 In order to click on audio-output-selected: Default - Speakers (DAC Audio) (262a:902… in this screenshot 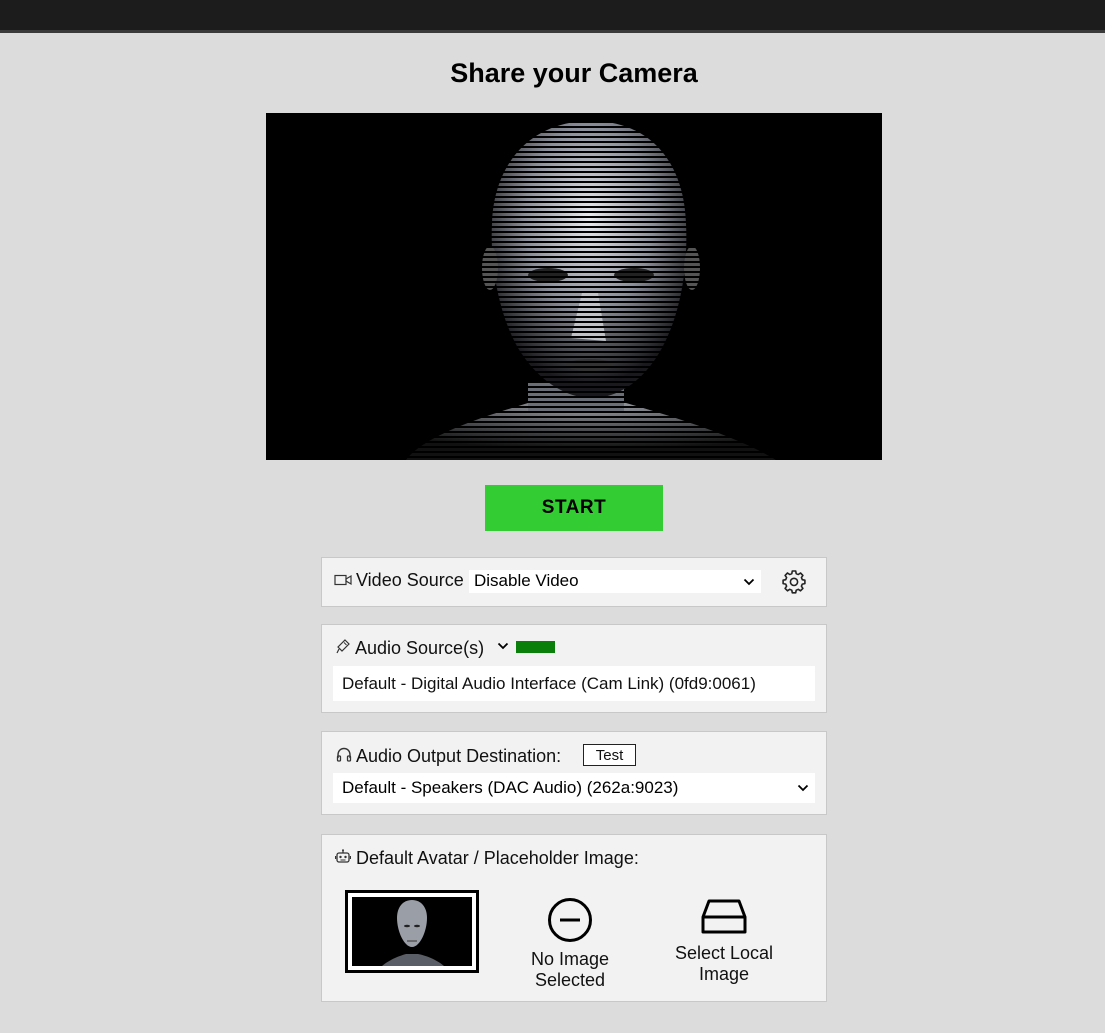, I will do `click(510, 787)`.